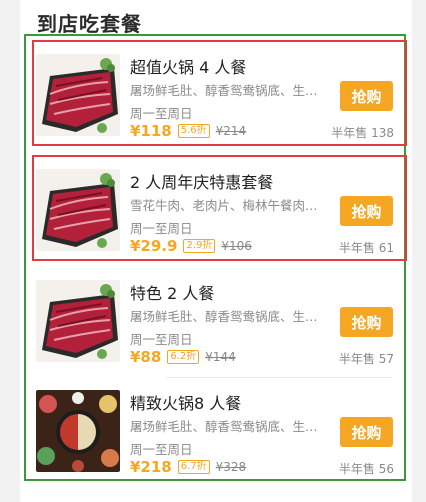  Describe the element at coordinates (220, 357) in the screenshot. I see `original-price: ¥144` at that location.